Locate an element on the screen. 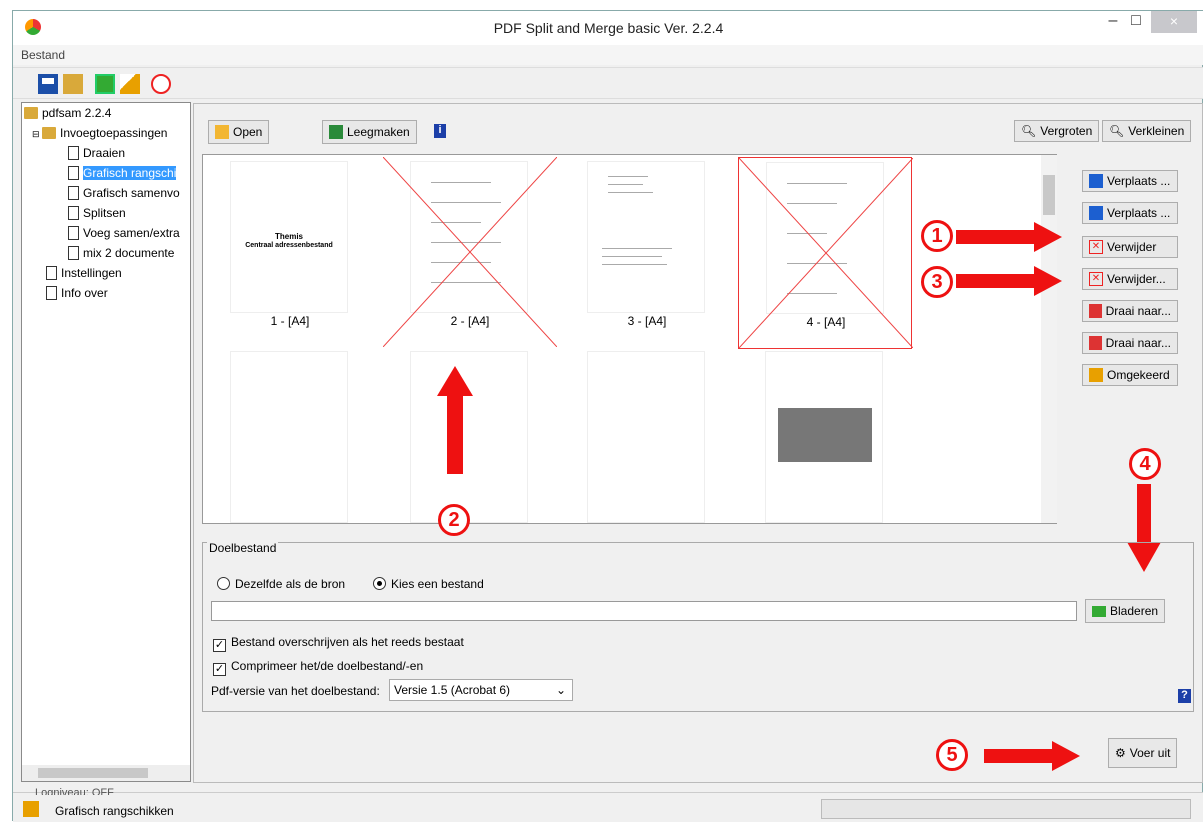 This screenshot has height=822, width=1203. active-plugin-label: Grafisch rangschikken is located at coordinates (114, 811).